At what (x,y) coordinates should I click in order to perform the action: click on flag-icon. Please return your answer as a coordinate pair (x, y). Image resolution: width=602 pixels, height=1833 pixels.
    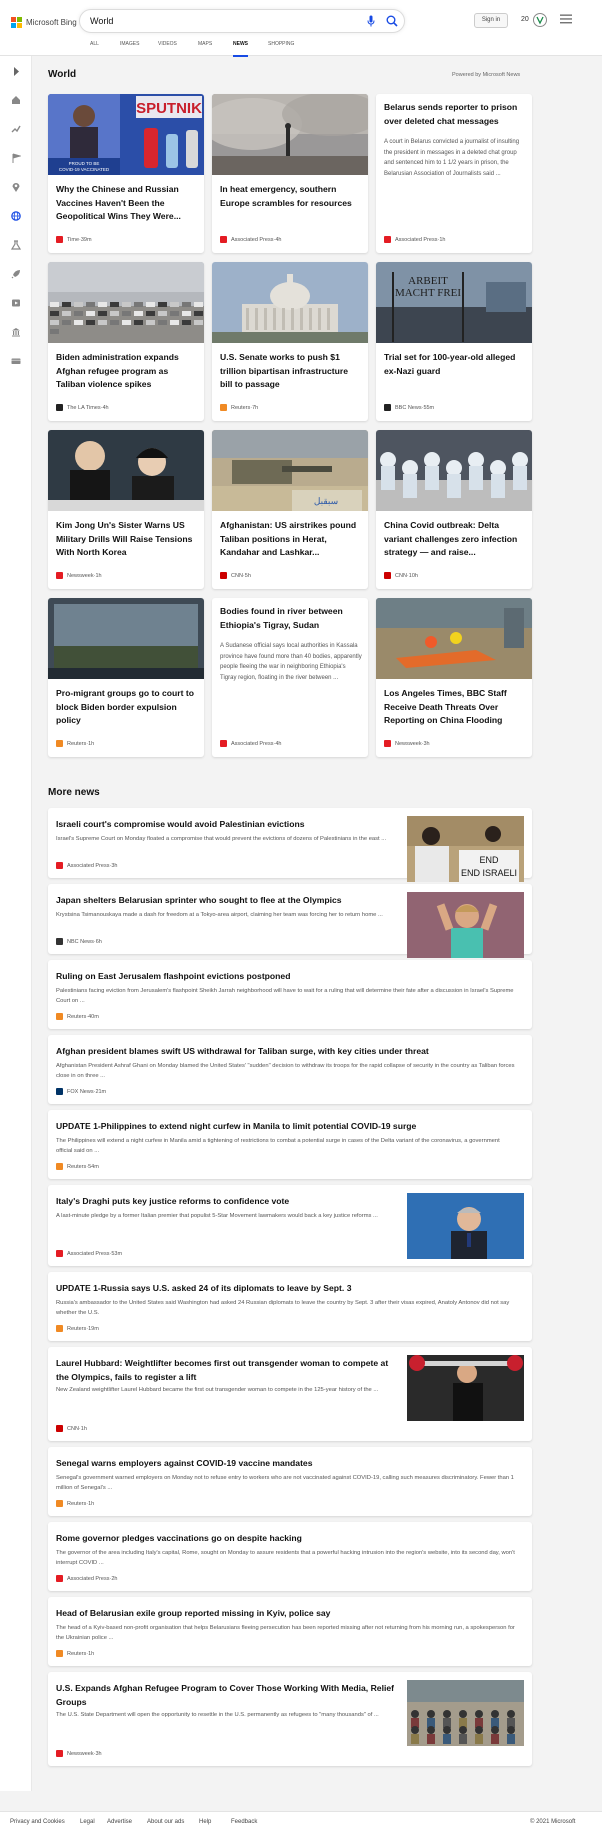
    Looking at the image, I should click on (16, 158).